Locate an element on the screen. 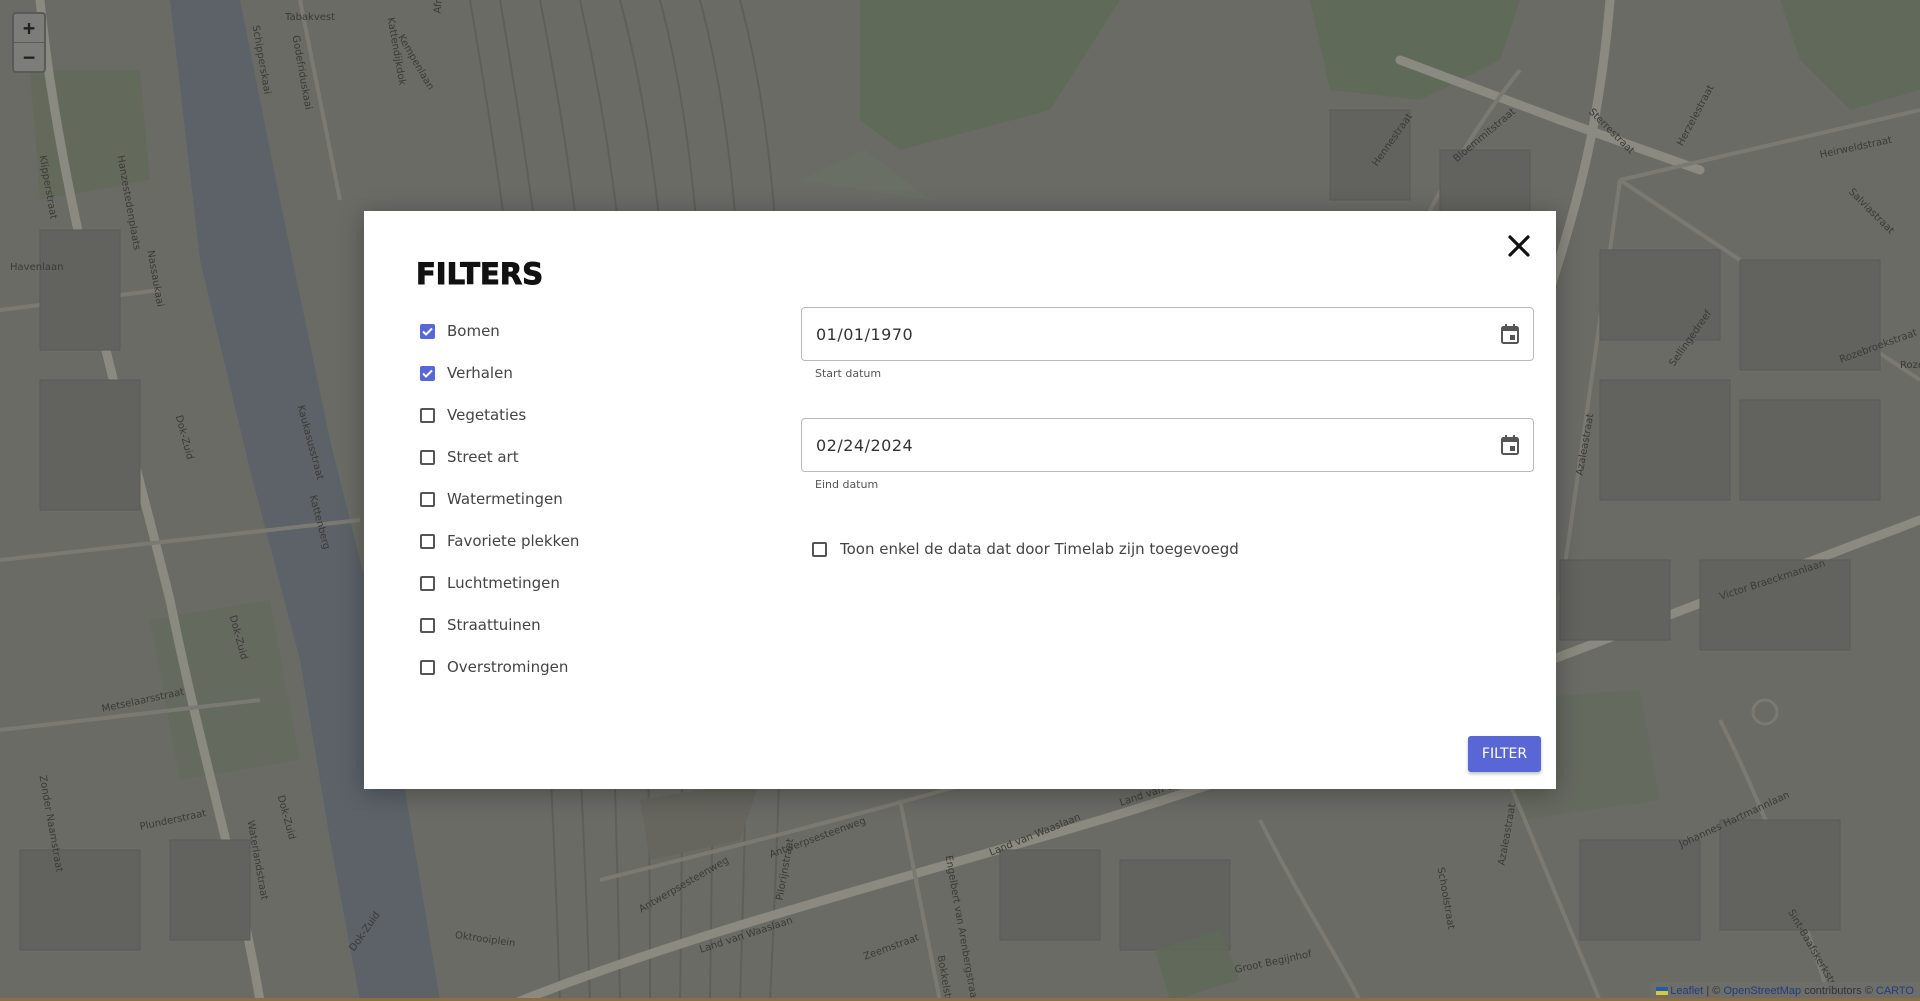 The width and height of the screenshot is (1920, 1001). category-label: Favoriete plekken is located at coordinates (513, 541).